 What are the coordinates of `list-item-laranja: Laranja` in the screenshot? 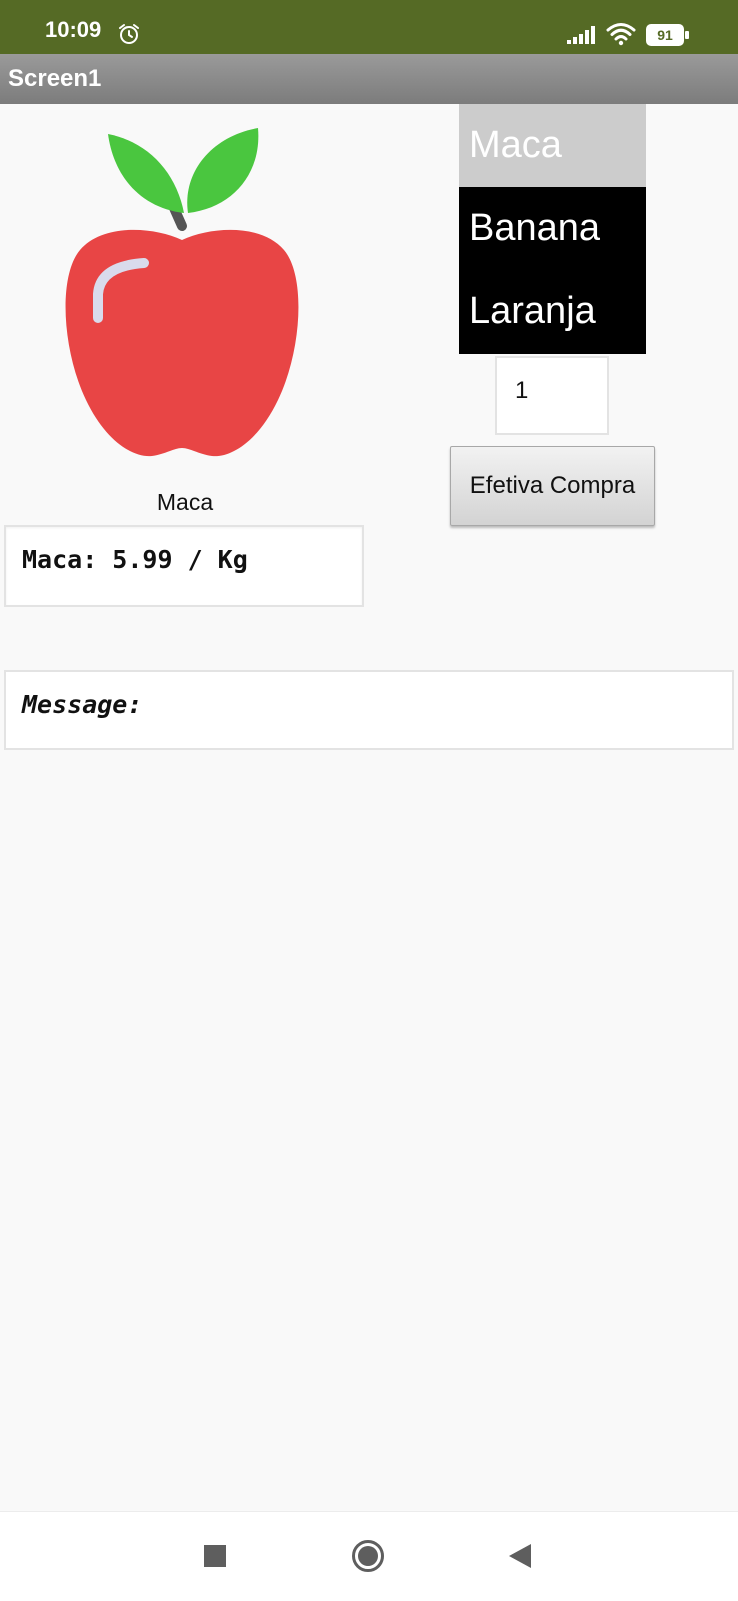 It's located at (552, 311).